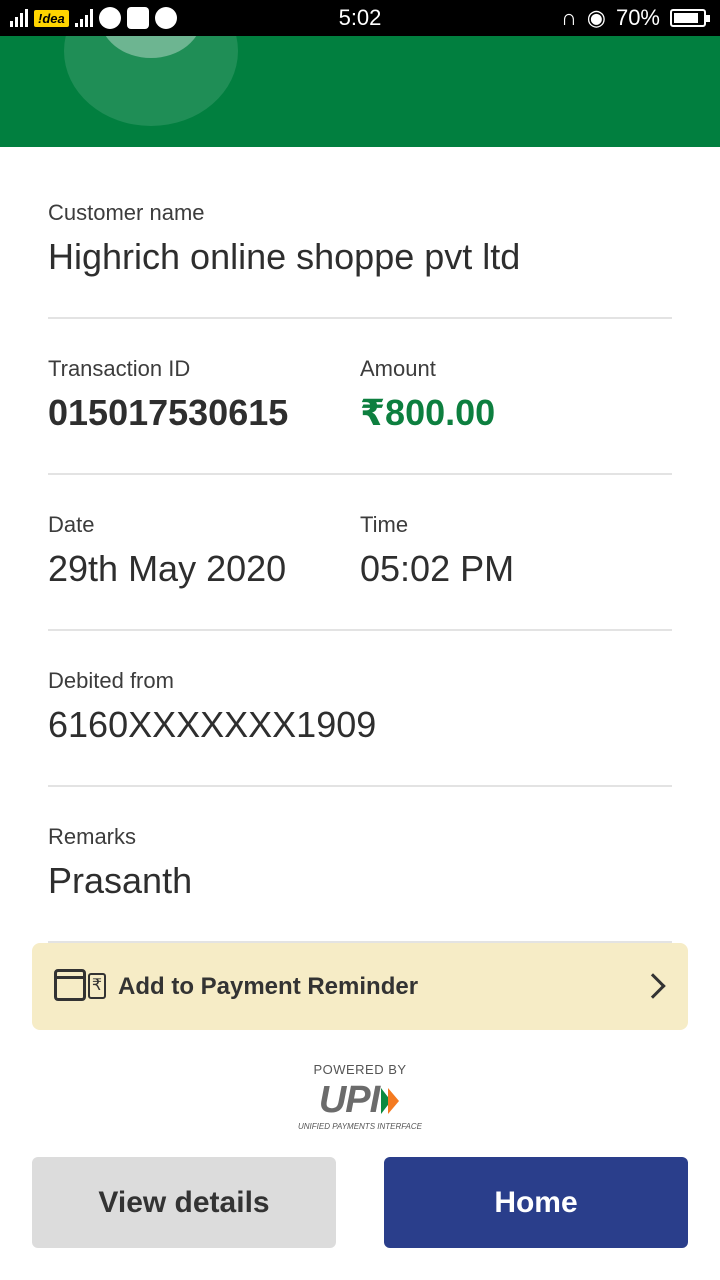 This screenshot has width=720, height=1280. I want to click on remarks-value: Prasanth, so click(120, 880).